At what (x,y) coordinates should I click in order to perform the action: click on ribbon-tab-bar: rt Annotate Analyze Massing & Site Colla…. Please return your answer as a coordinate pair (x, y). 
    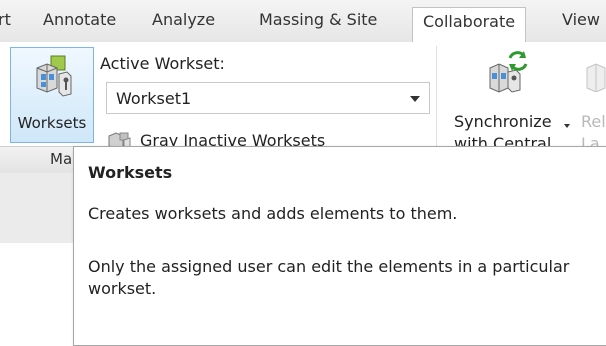
    Looking at the image, I should click on (303, 21).